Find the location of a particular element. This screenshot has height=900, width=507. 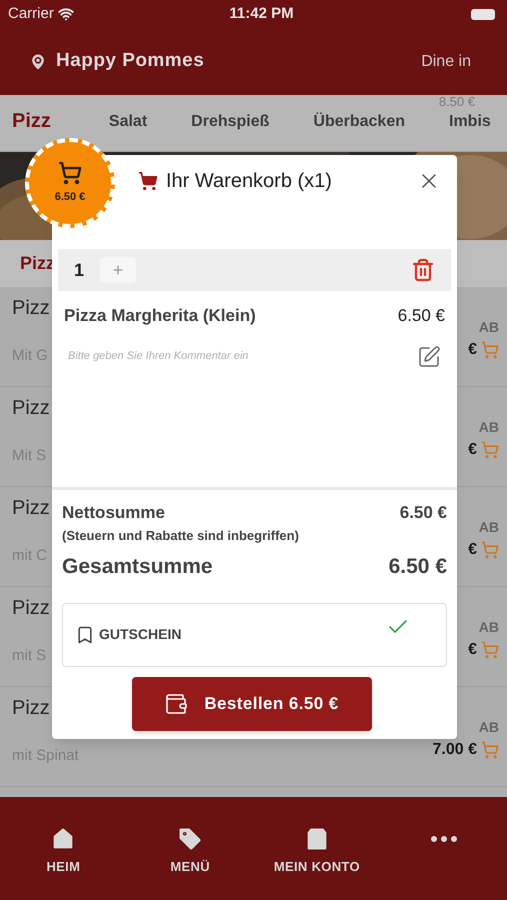

category-tab: Drehspieß is located at coordinates (230, 122).